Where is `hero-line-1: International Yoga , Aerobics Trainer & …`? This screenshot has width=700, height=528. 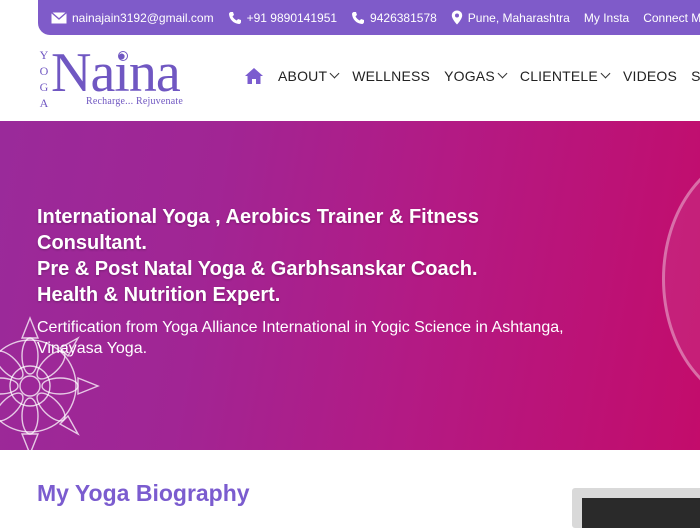 hero-line-1: International Yoga , Aerobics Trainer & … is located at coordinates (258, 217).